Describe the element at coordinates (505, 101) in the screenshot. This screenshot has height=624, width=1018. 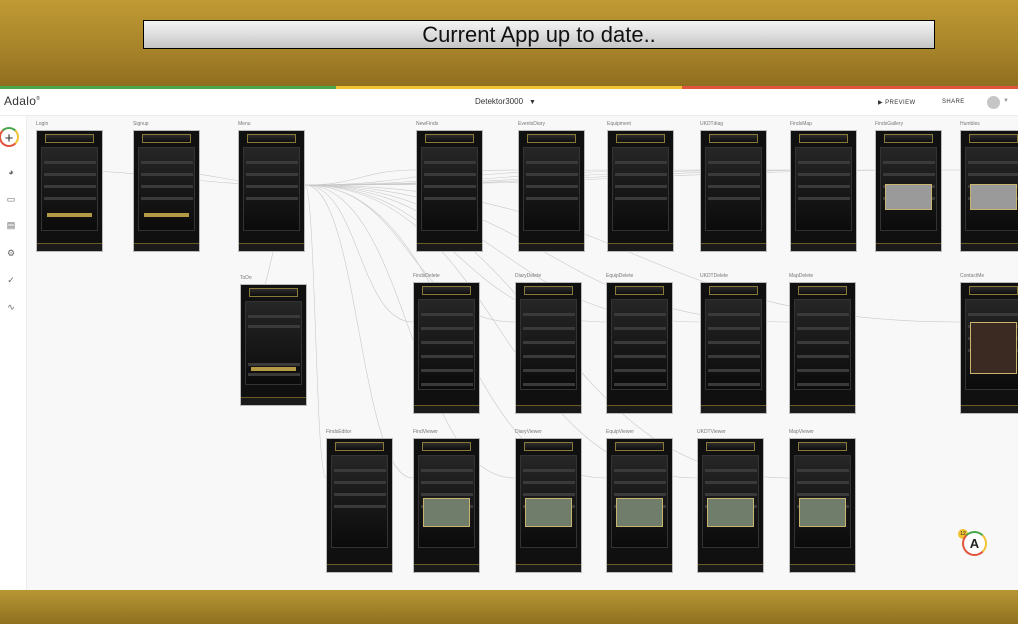
I see `app-switcher: Detektor3000 ▼` at that location.